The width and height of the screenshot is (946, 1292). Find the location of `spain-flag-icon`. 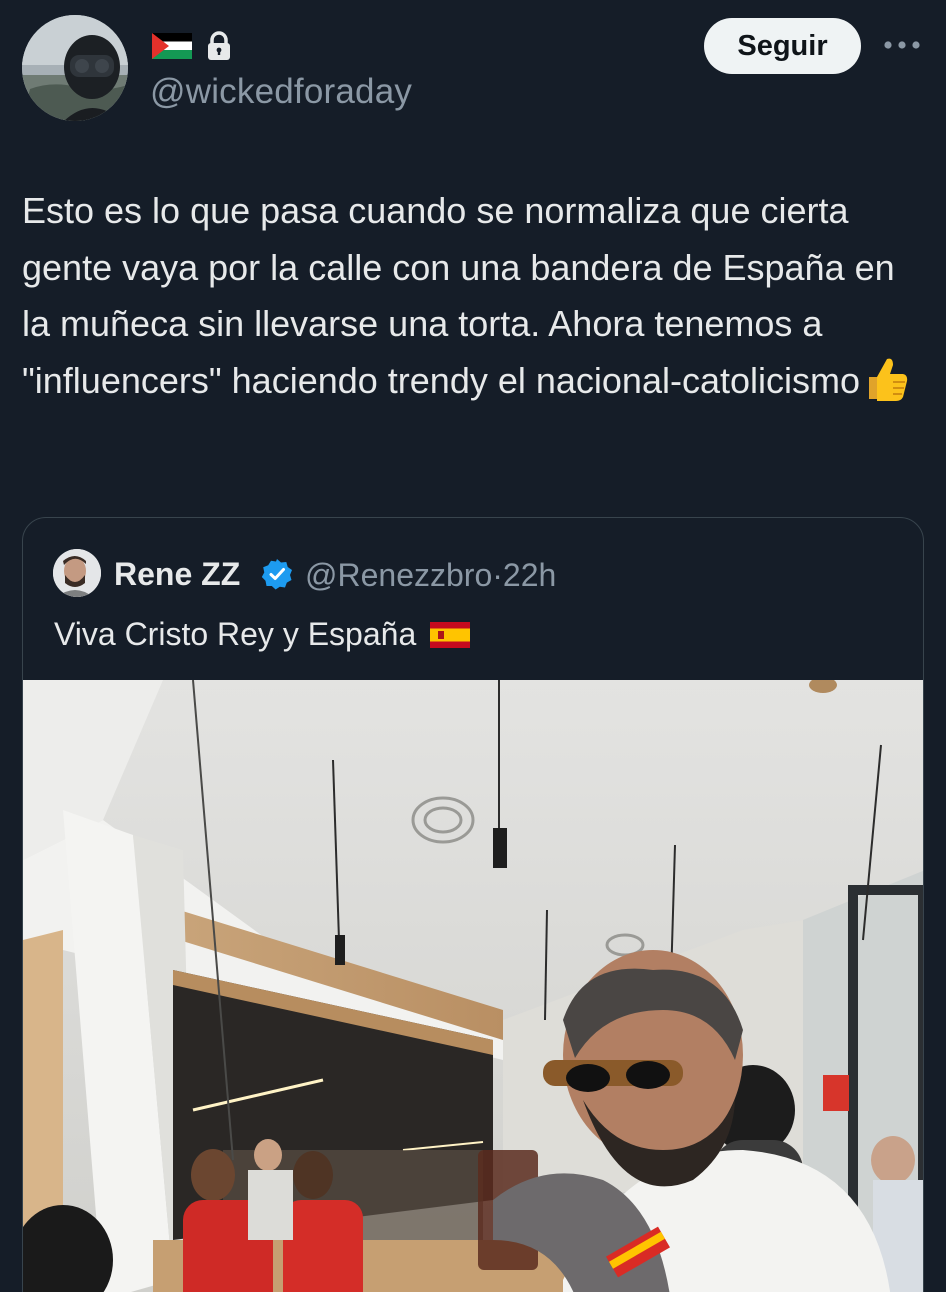

spain-flag-icon is located at coordinates (450, 634).